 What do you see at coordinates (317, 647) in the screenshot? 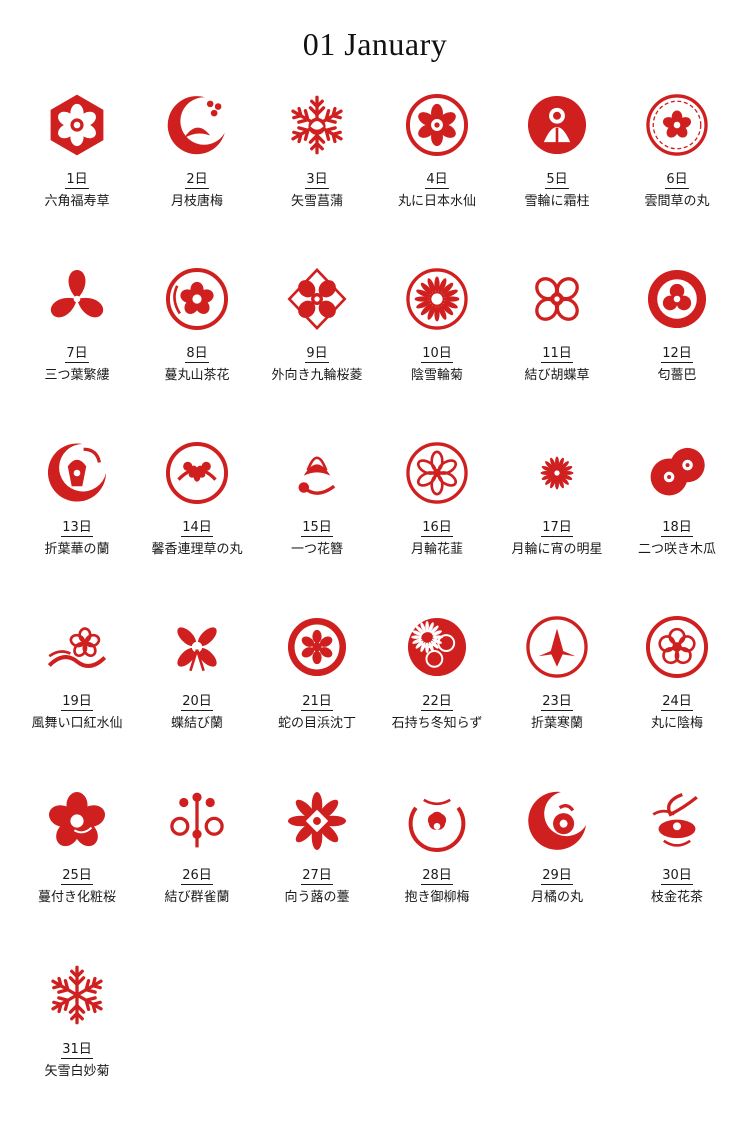
I see `snake-eye-daphne-crest` at bounding box center [317, 647].